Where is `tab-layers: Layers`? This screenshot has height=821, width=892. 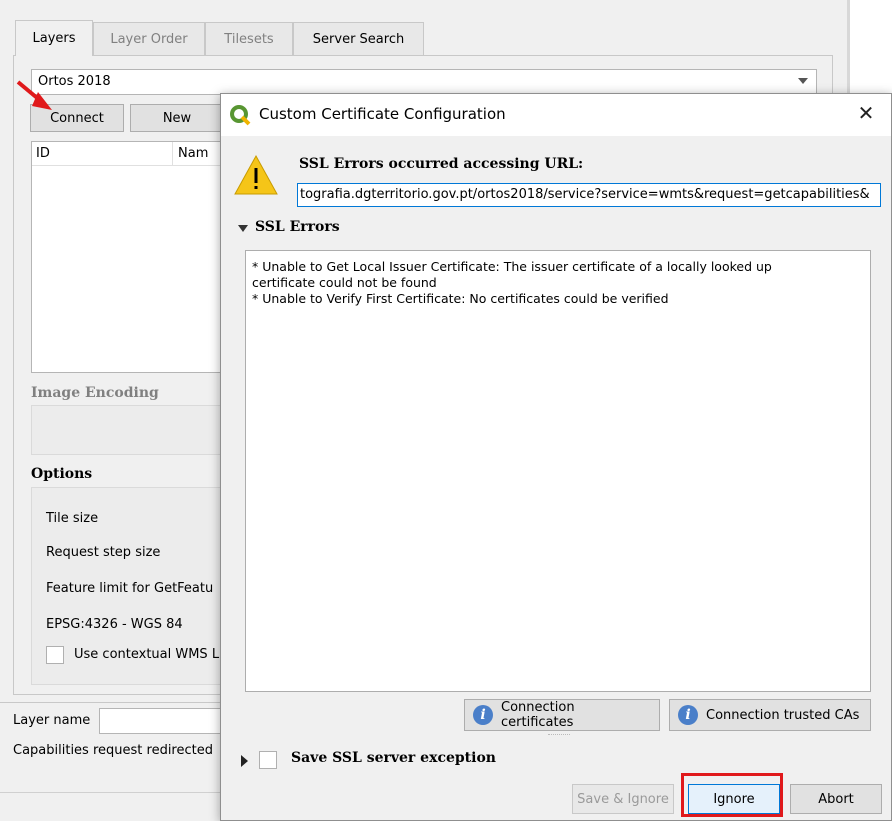
tab-layers: Layers is located at coordinates (54, 38).